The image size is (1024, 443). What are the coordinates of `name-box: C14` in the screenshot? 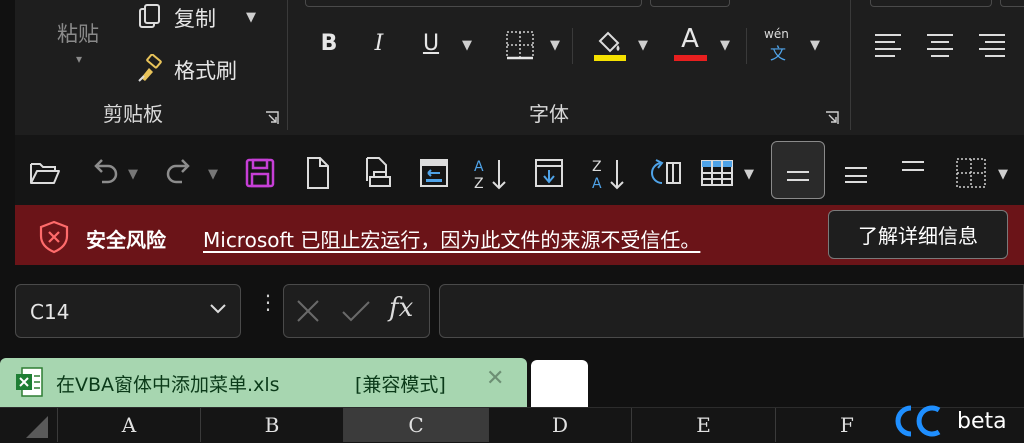 It's located at (128, 311).